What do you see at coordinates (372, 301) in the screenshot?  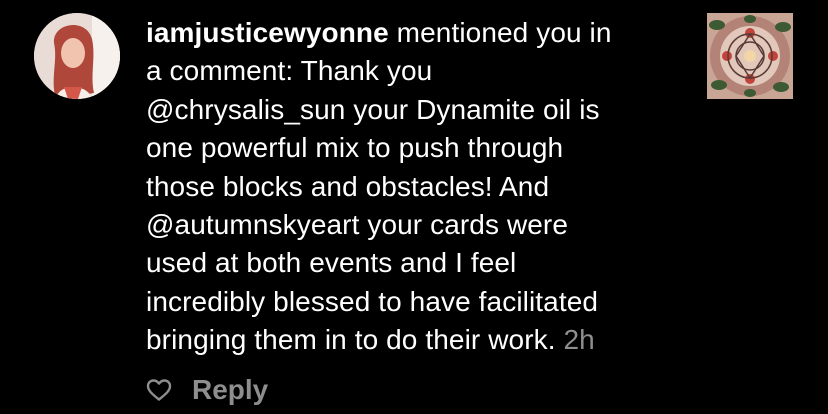 I see `message-line-8: incredibly blessed to have facilitated` at bounding box center [372, 301].